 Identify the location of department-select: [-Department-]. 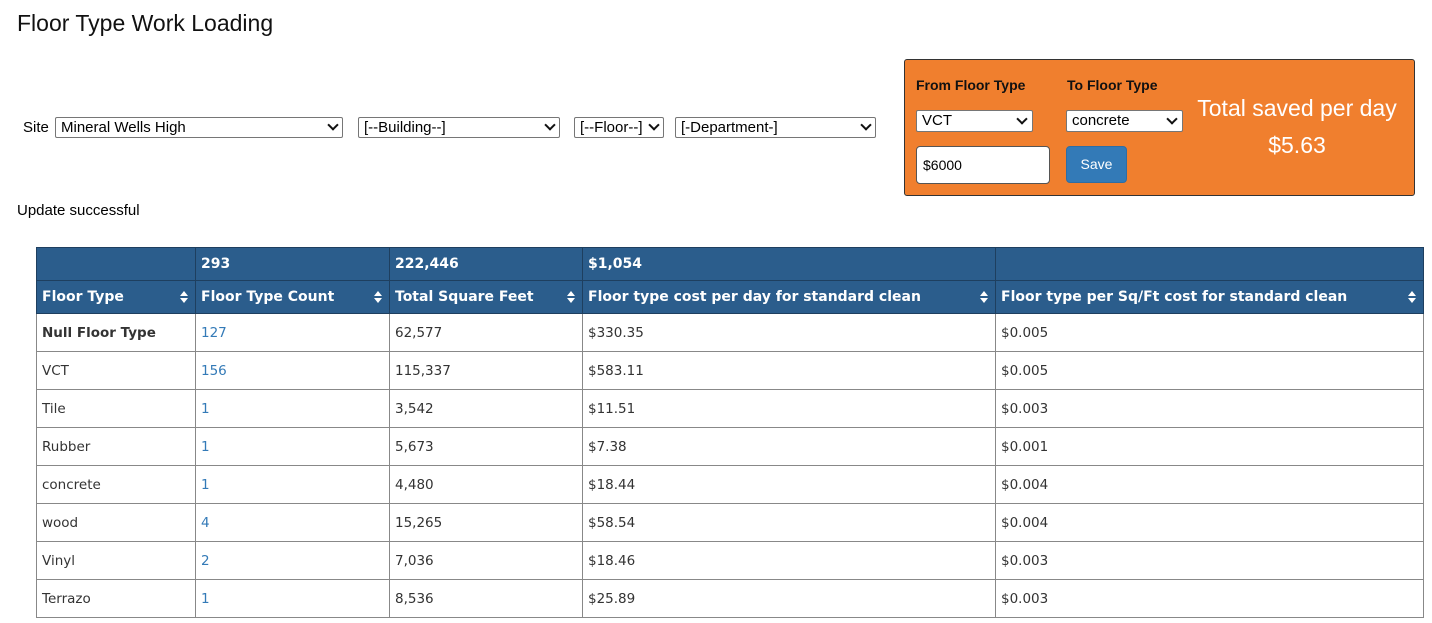
(775, 127).